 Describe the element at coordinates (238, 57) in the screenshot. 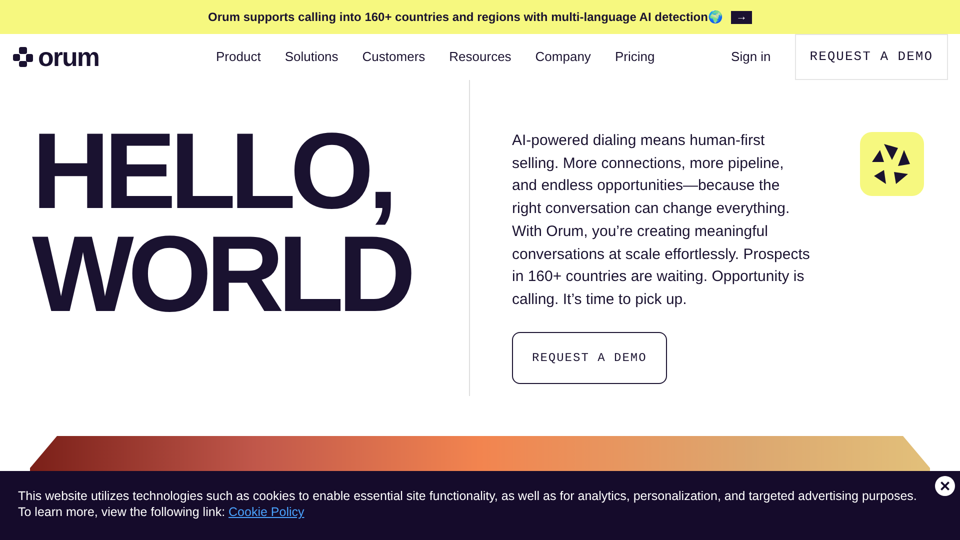

I see `nav-link: Product` at that location.